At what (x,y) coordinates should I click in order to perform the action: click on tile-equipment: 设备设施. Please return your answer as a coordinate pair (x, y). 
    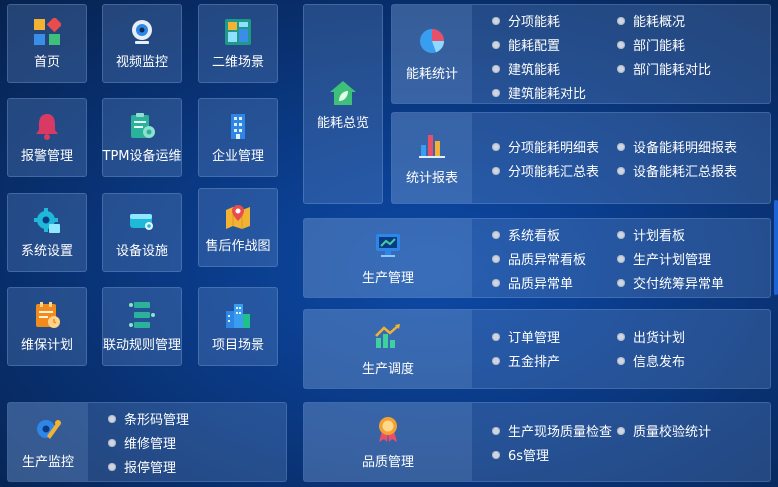
    Looking at the image, I should click on (142, 232).